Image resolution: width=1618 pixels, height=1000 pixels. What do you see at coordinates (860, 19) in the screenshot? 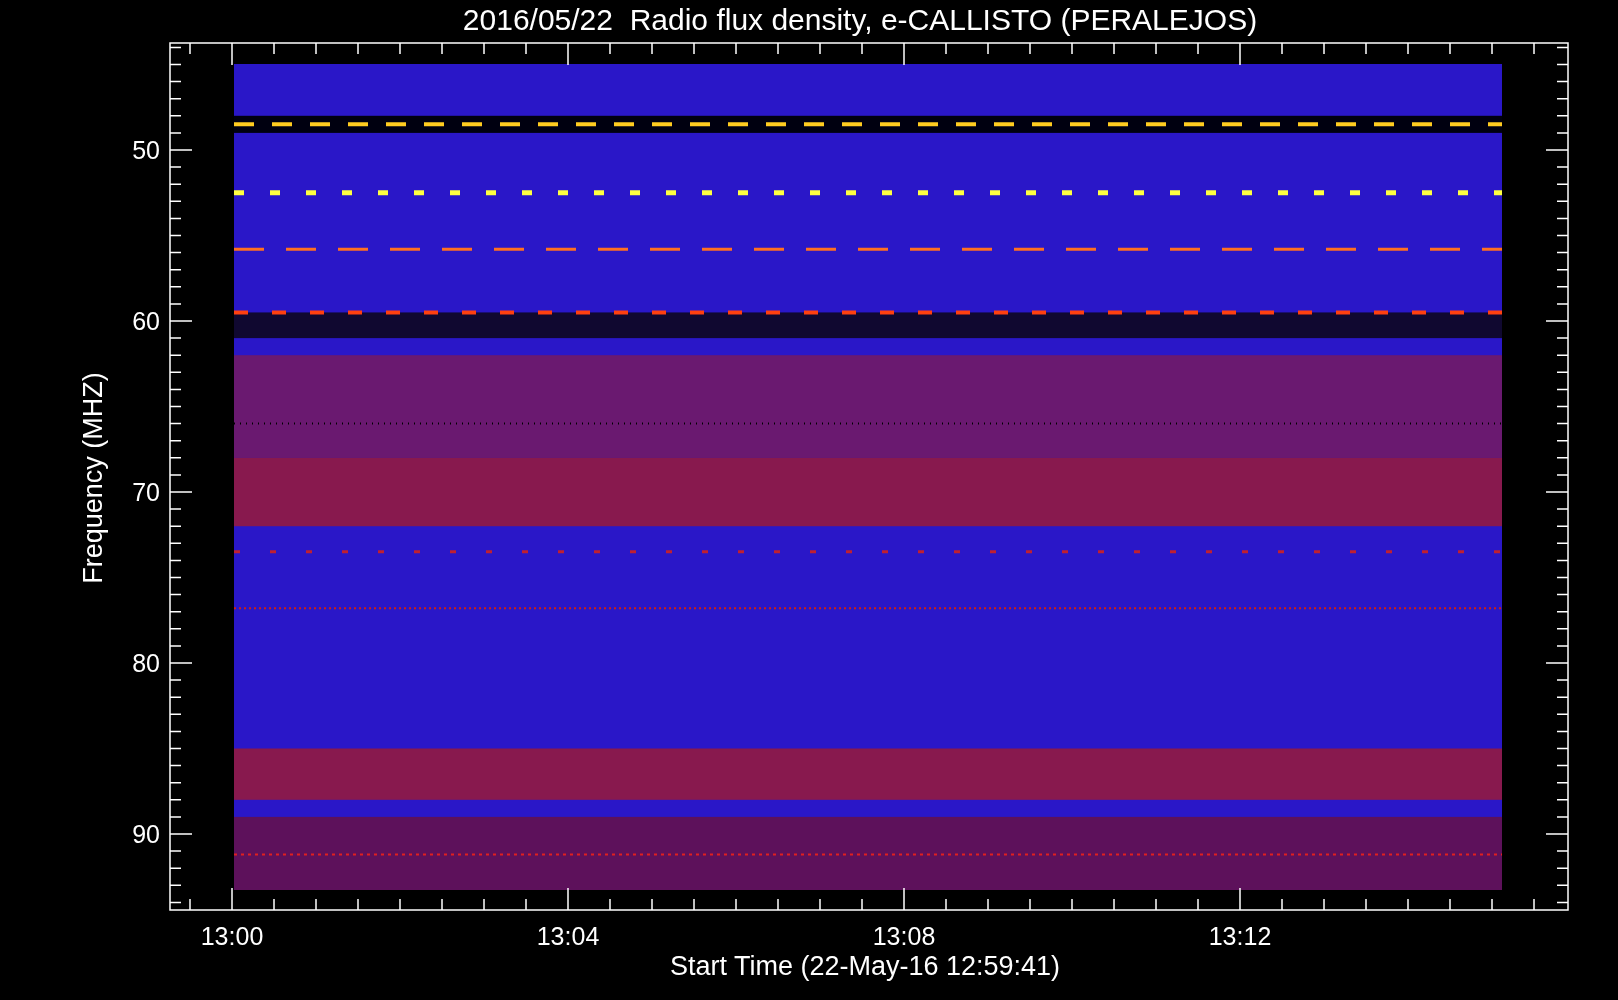
I see `plot-title: 2016/05/22 Radio flux density, e-CALLISTO (PERALEJOS)` at bounding box center [860, 19].